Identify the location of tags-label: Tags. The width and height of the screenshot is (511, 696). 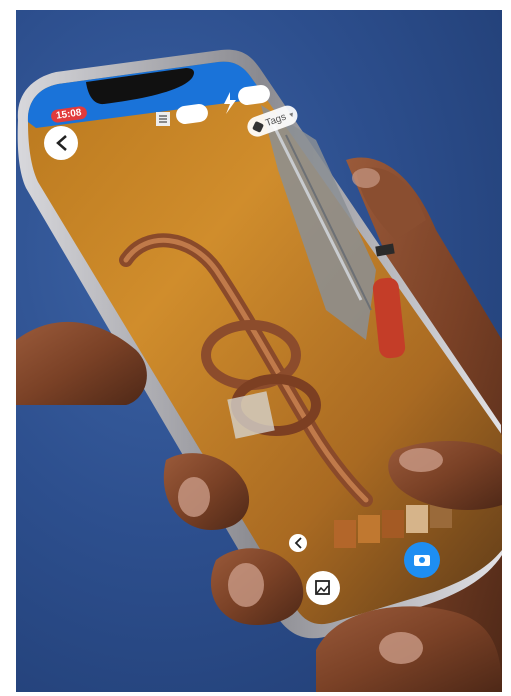
(275, 120).